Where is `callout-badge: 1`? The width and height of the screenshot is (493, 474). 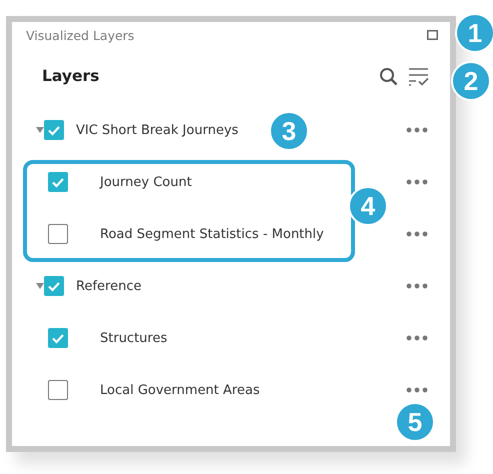 callout-badge: 1 is located at coordinates (474, 33).